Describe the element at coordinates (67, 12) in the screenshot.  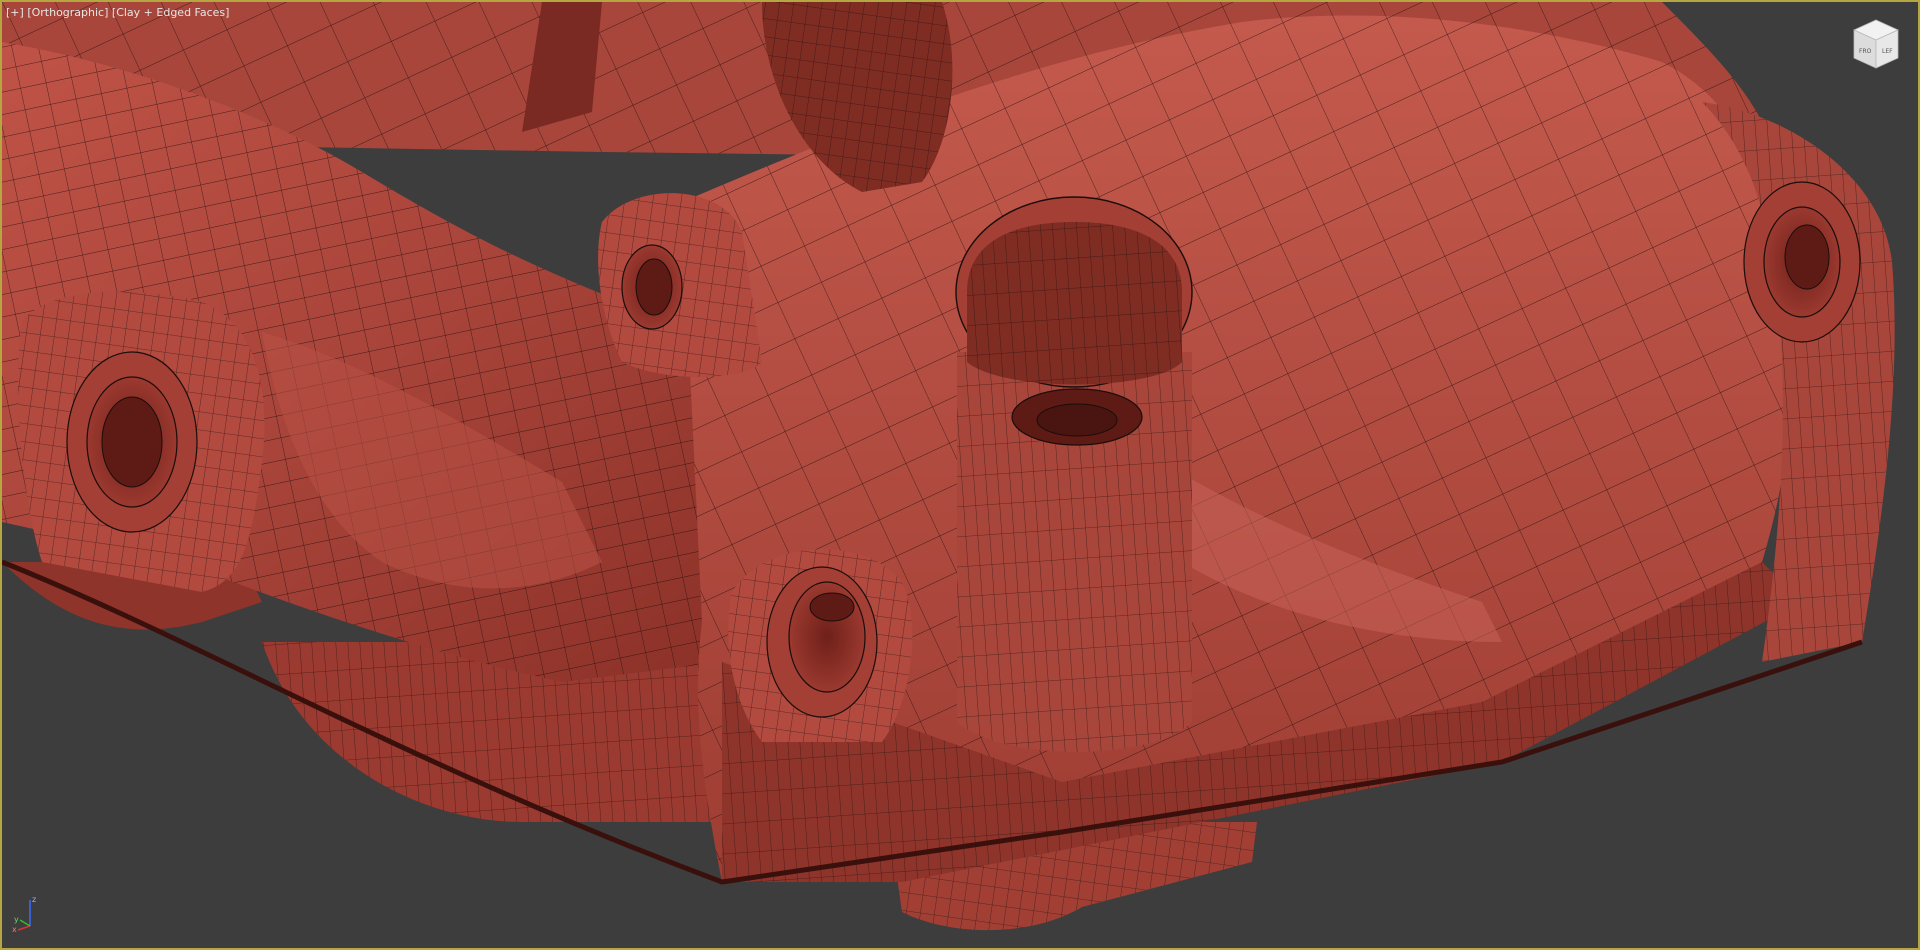
I see `viewport-view-type: [Orthographic]` at that location.